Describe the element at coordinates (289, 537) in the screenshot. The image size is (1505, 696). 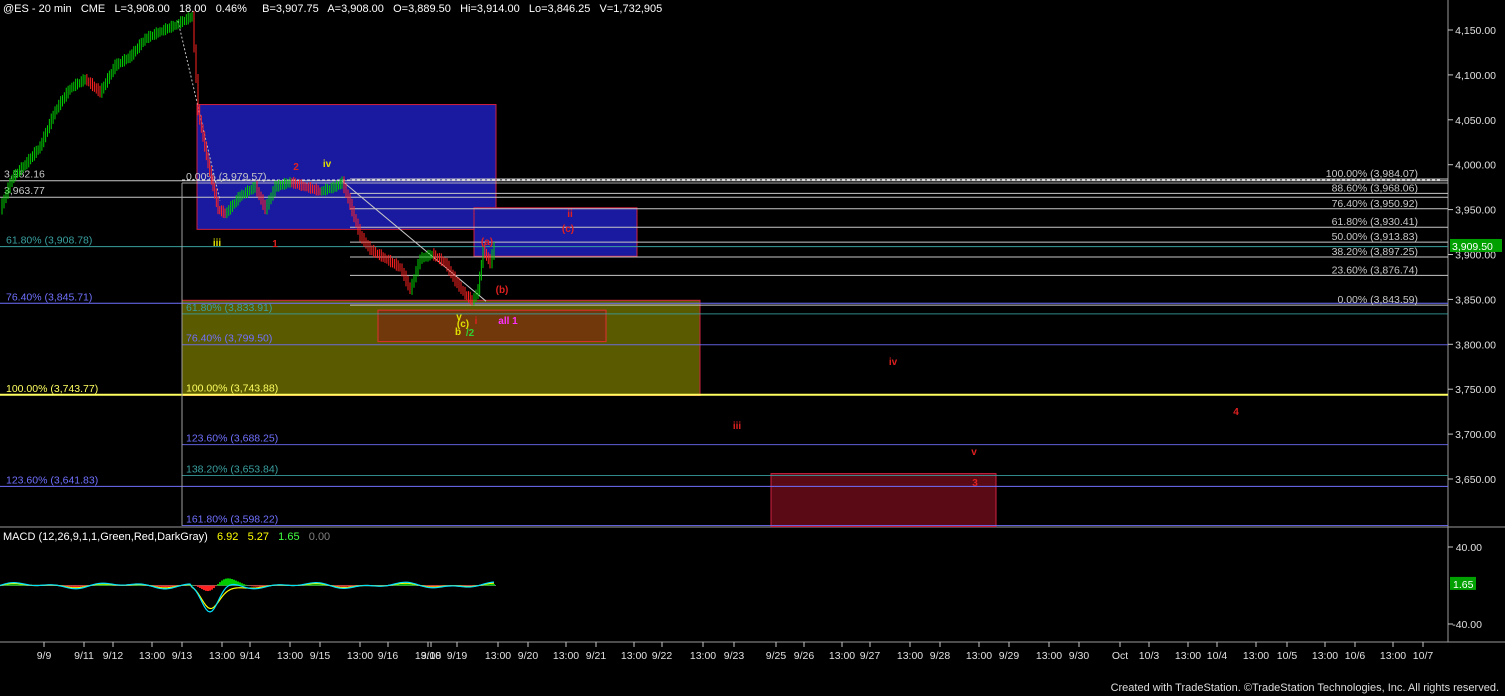
I see `macd-value-3: 1.65` at that location.